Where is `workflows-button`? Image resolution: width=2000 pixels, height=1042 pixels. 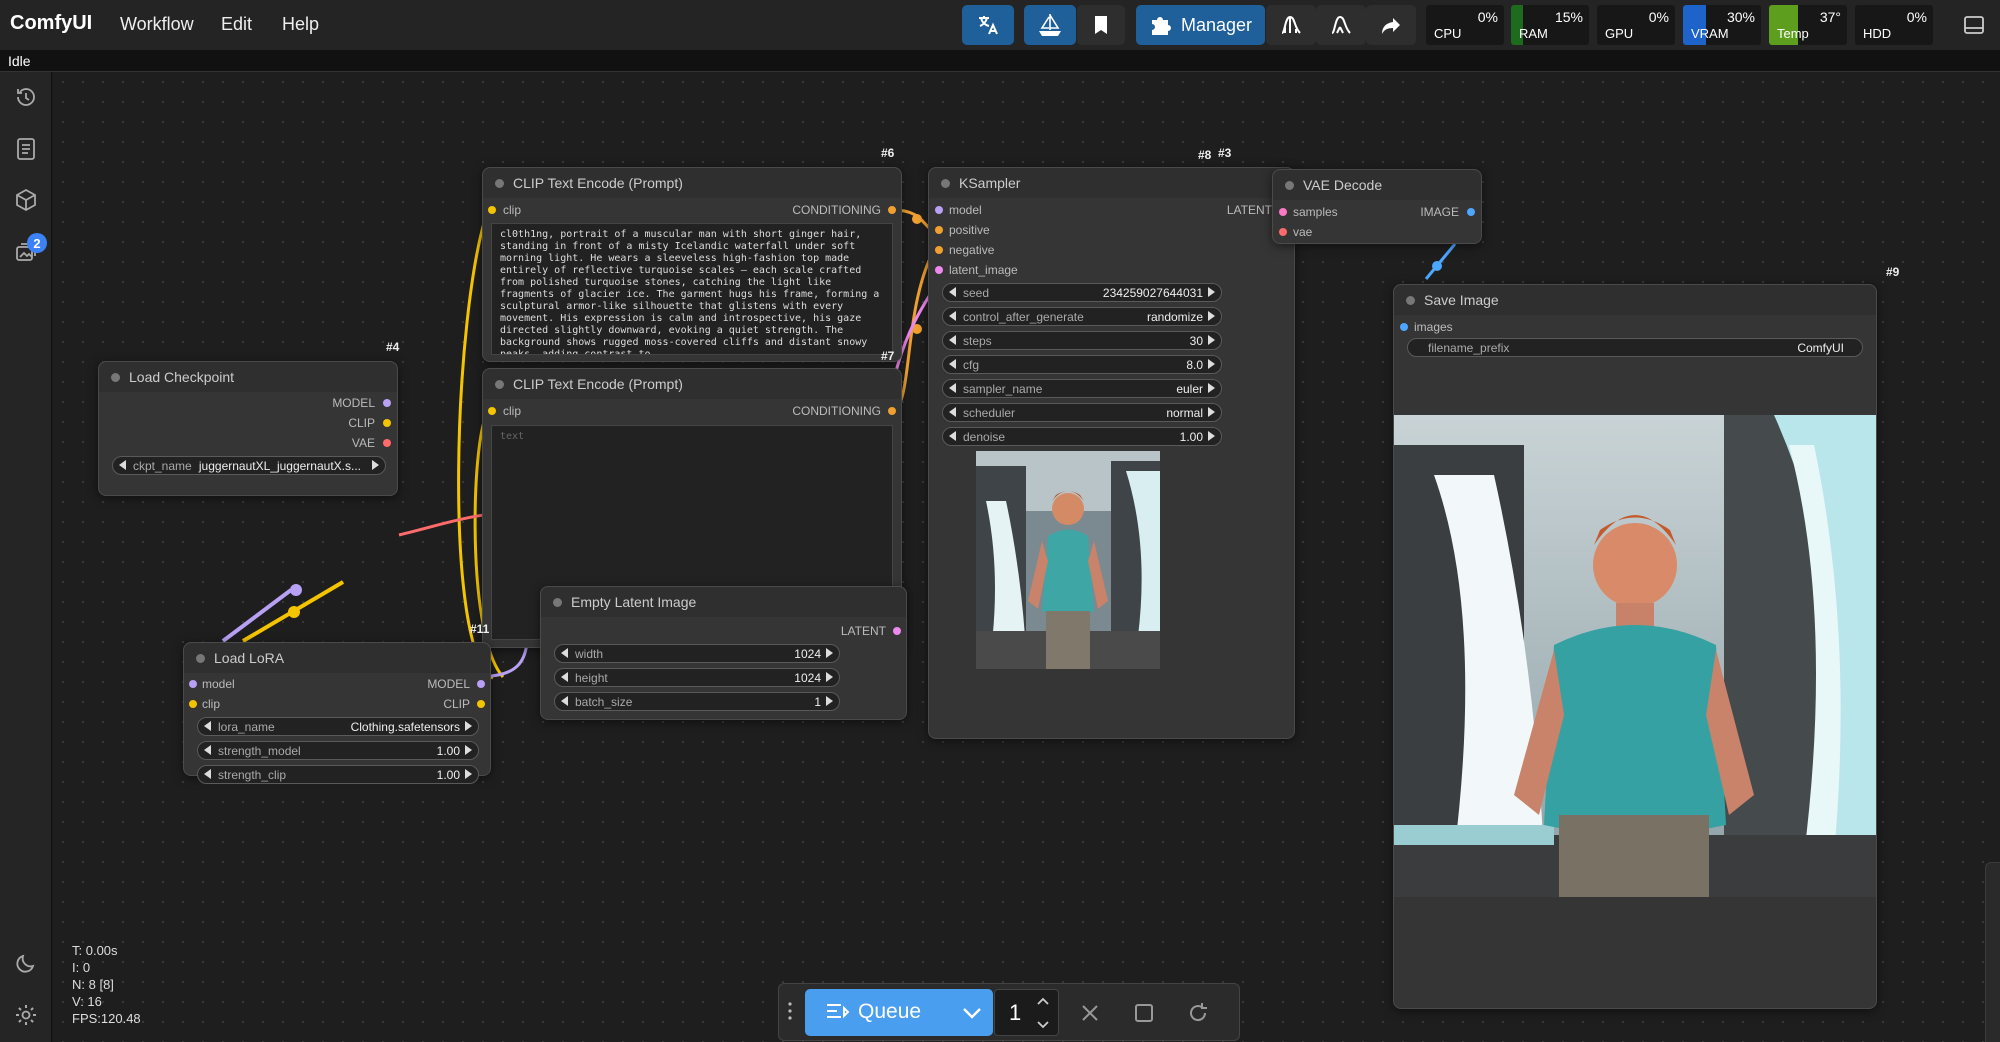
workflows-button is located at coordinates (26, 149).